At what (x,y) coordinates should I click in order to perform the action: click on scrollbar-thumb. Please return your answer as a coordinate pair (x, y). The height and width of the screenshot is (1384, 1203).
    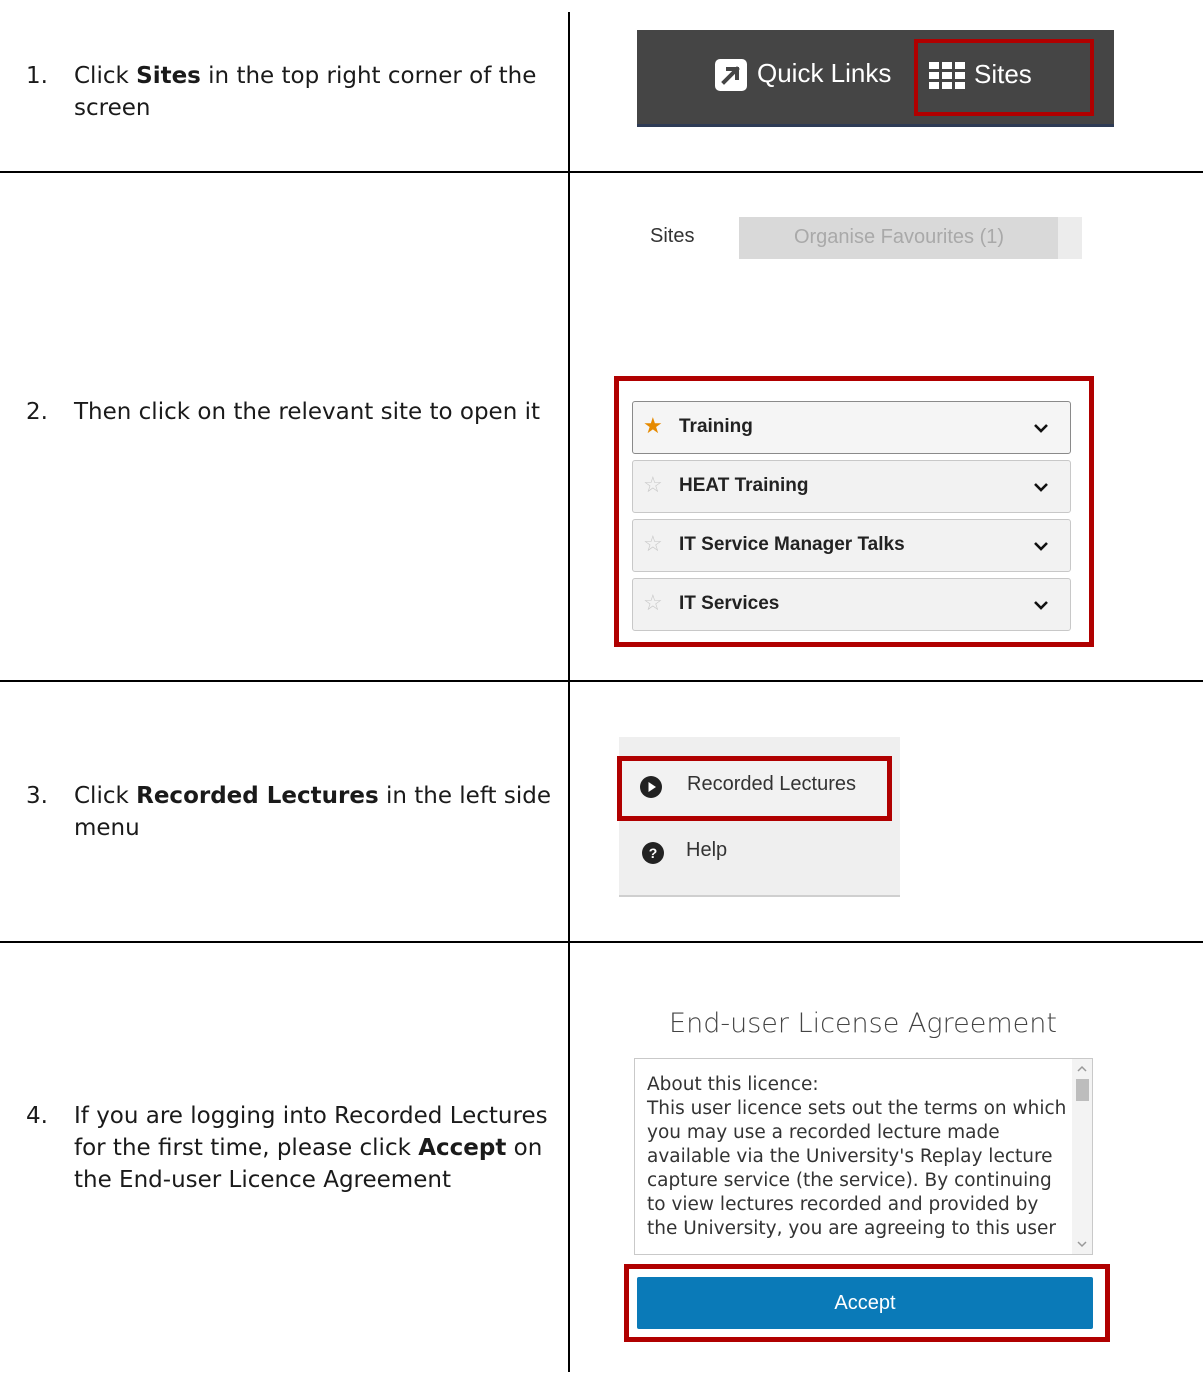
    Looking at the image, I should click on (1082, 1090).